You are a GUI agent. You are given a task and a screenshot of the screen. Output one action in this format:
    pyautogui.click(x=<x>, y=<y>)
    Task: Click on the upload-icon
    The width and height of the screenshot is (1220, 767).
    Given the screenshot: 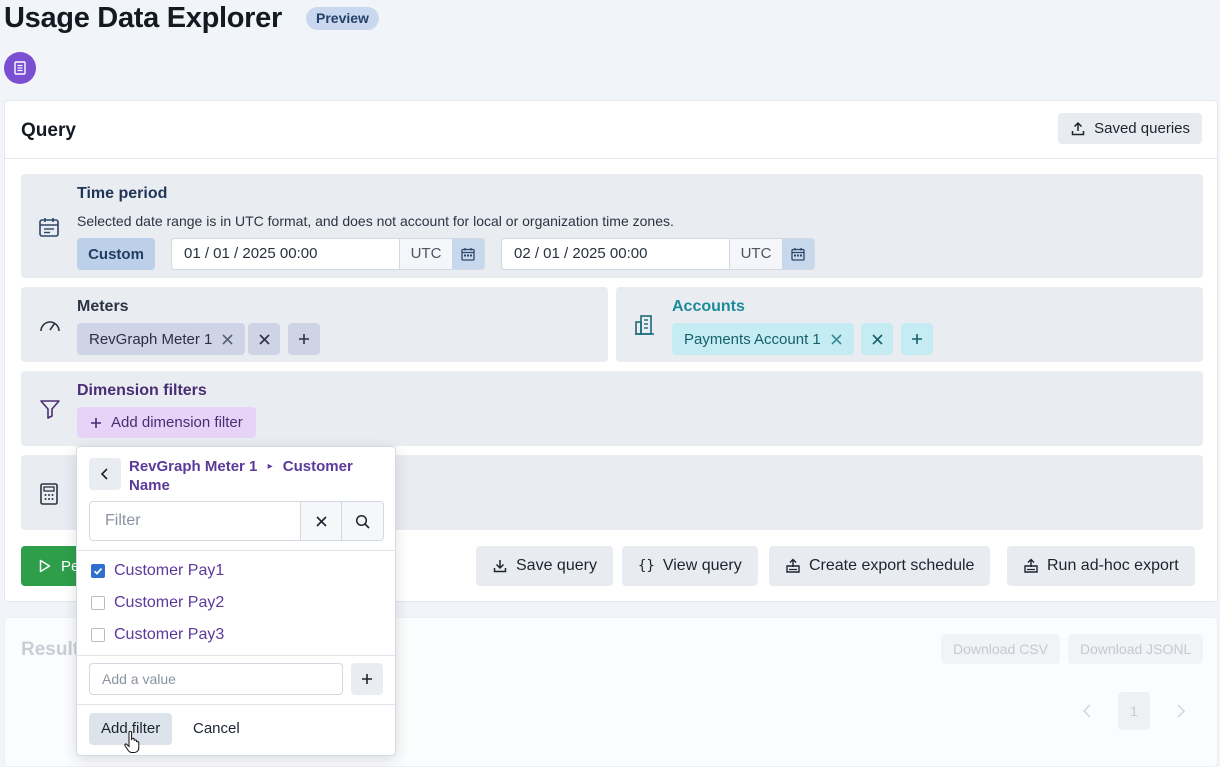 What is the action you would take?
    pyautogui.click(x=1078, y=128)
    